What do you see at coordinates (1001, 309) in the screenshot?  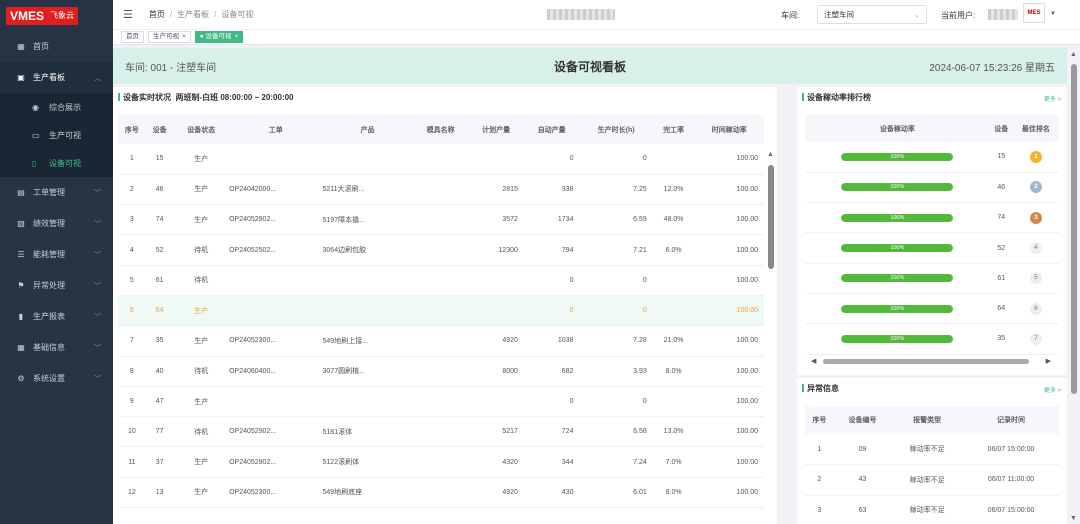 I see `device-cell: 64` at bounding box center [1001, 309].